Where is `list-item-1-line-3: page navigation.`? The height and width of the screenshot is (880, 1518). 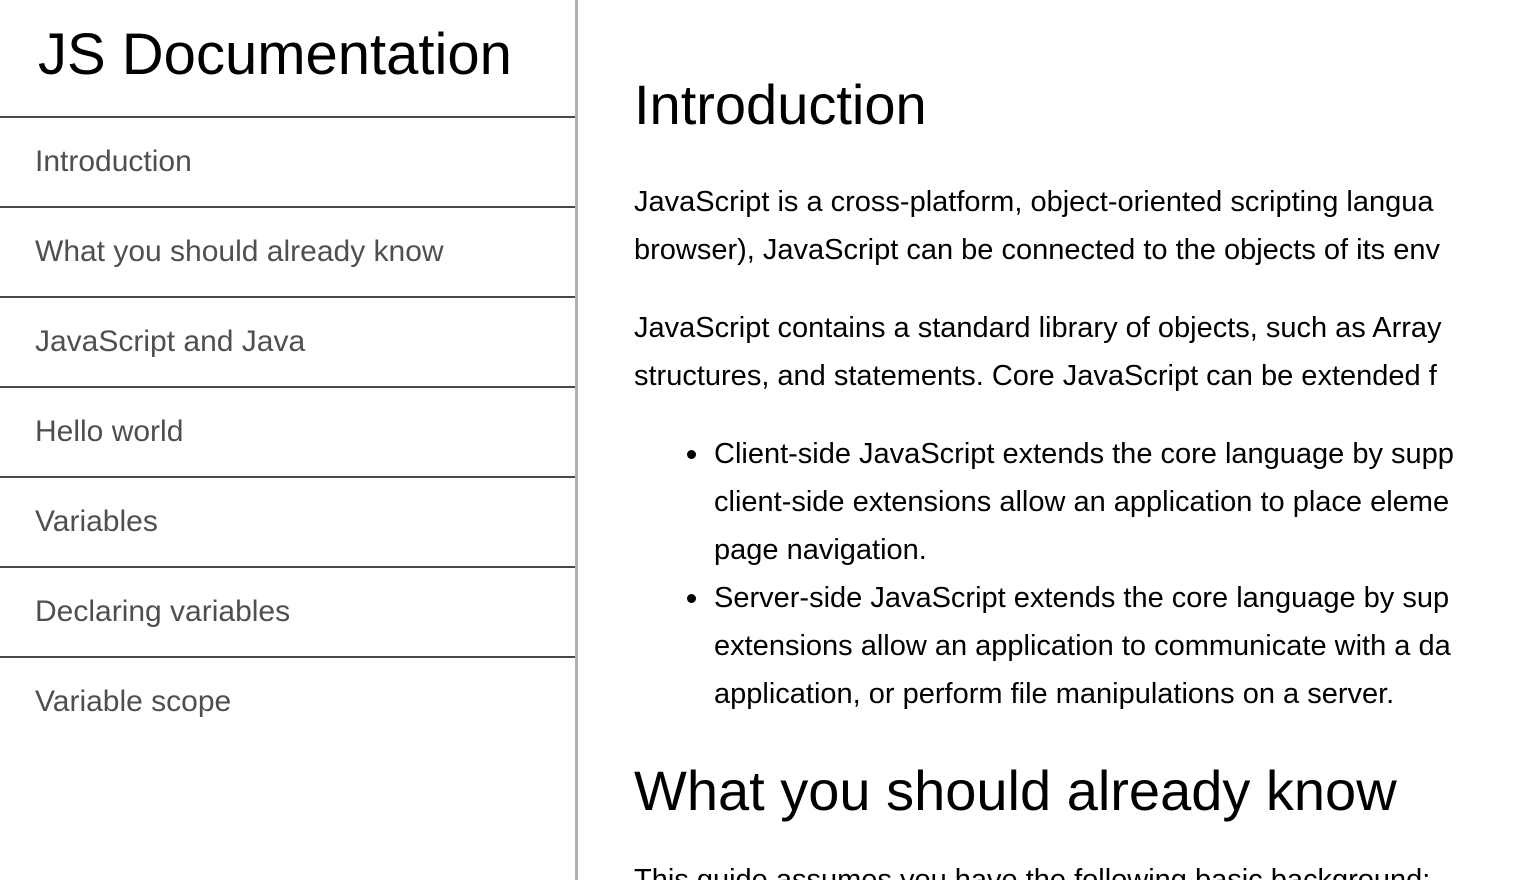 list-item-1-line-3: page navigation. is located at coordinates (820, 550).